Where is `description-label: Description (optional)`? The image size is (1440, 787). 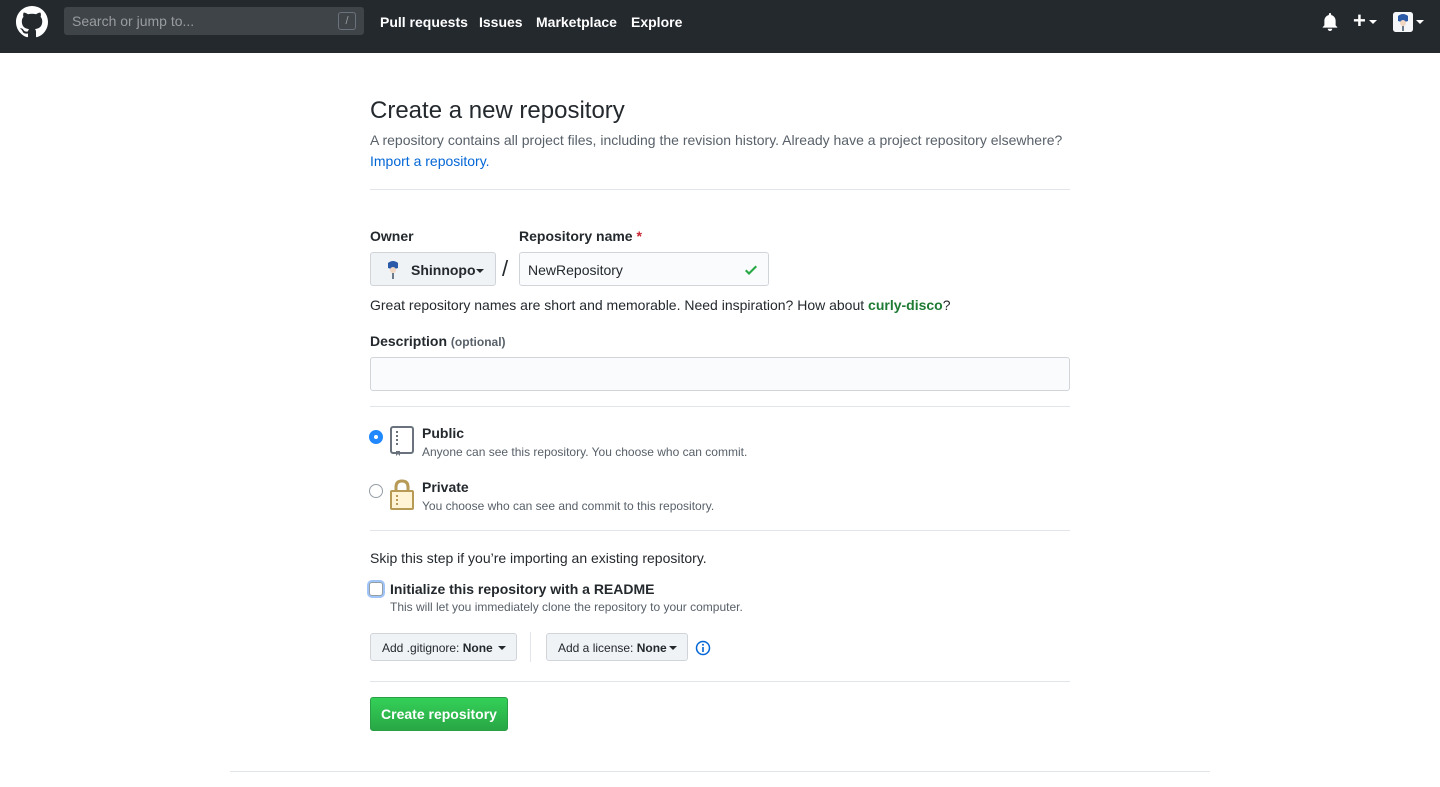 description-label: Description (optional) is located at coordinates (438, 341).